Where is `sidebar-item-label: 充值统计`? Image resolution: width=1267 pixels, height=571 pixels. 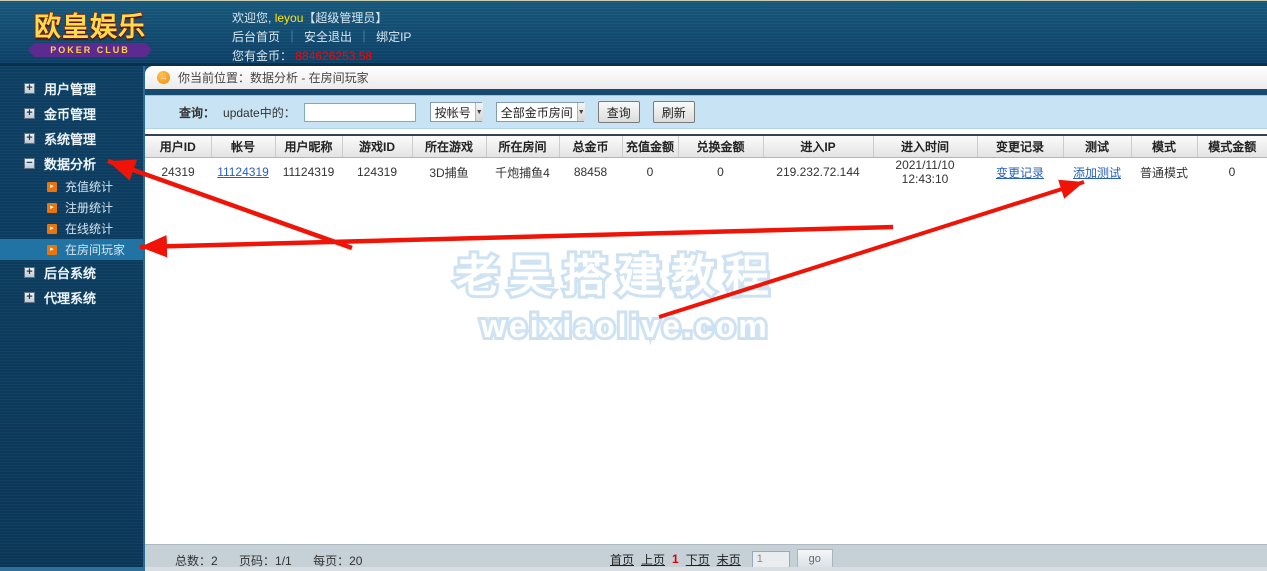
sidebar-item-label: 充值统计 is located at coordinates (89, 187).